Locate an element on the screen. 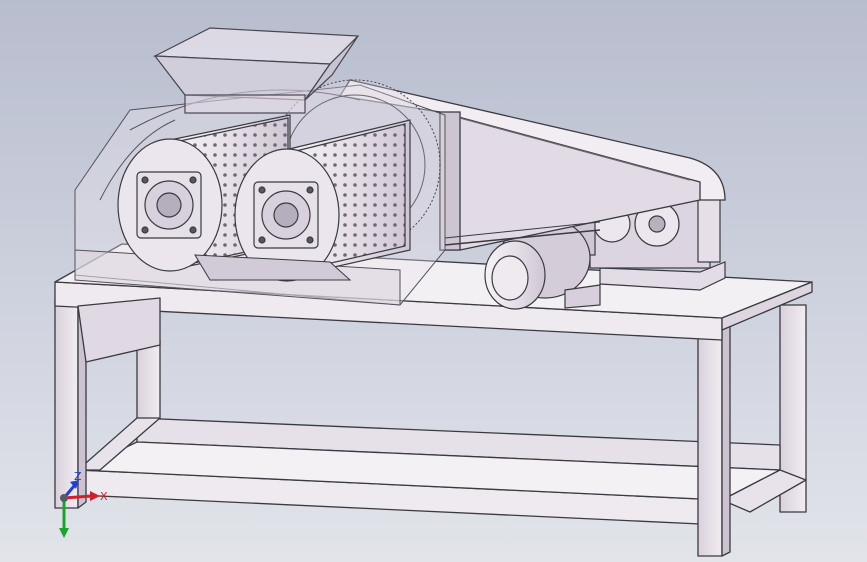 This screenshot has width=867, height=562. triad-z-label: Z is located at coordinates (78, 476).